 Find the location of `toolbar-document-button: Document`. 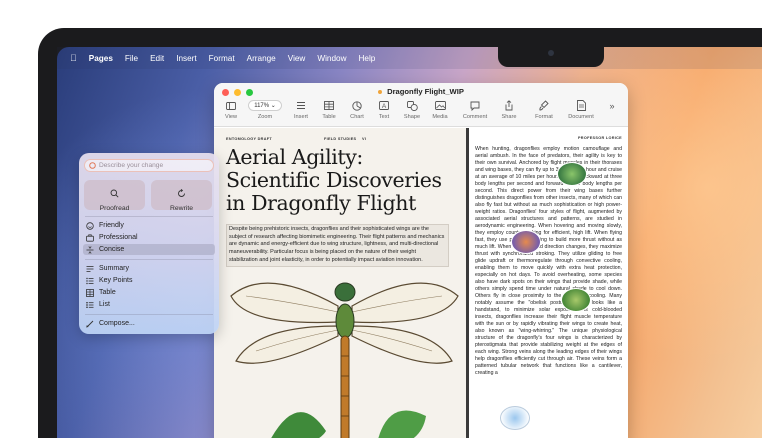

toolbar-document-button: Document is located at coordinates (581, 109).